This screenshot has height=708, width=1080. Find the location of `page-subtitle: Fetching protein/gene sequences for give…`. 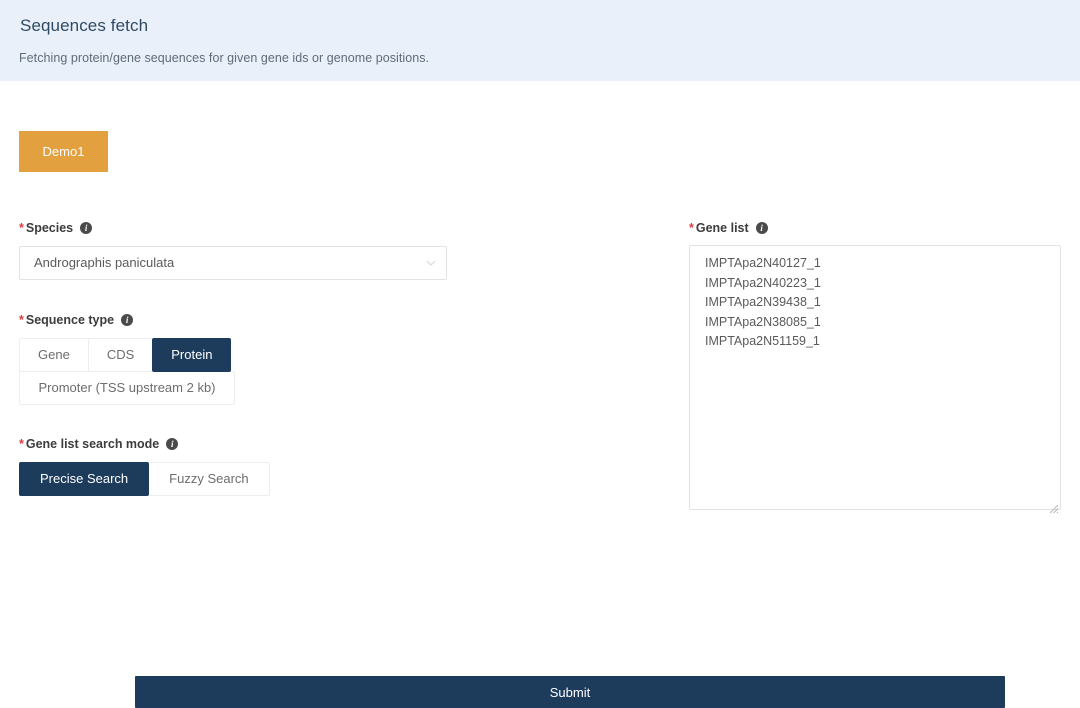

page-subtitle: Fetching protein/gene sequences for give… is located at coordinates (224, 58).